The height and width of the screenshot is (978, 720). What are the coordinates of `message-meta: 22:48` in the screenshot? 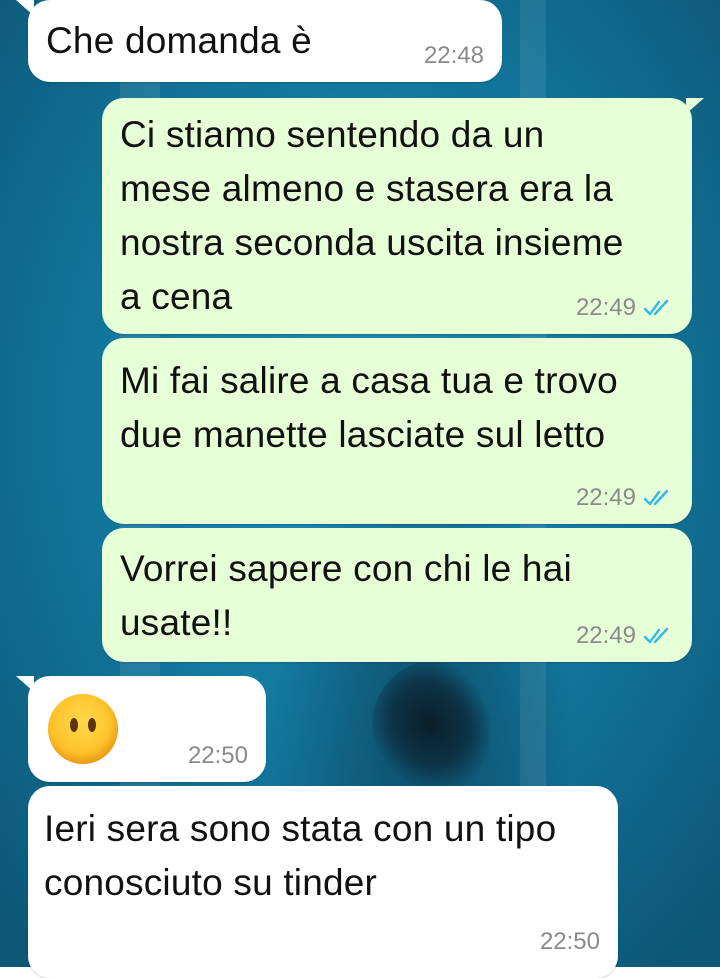 It's located at (454, 56).